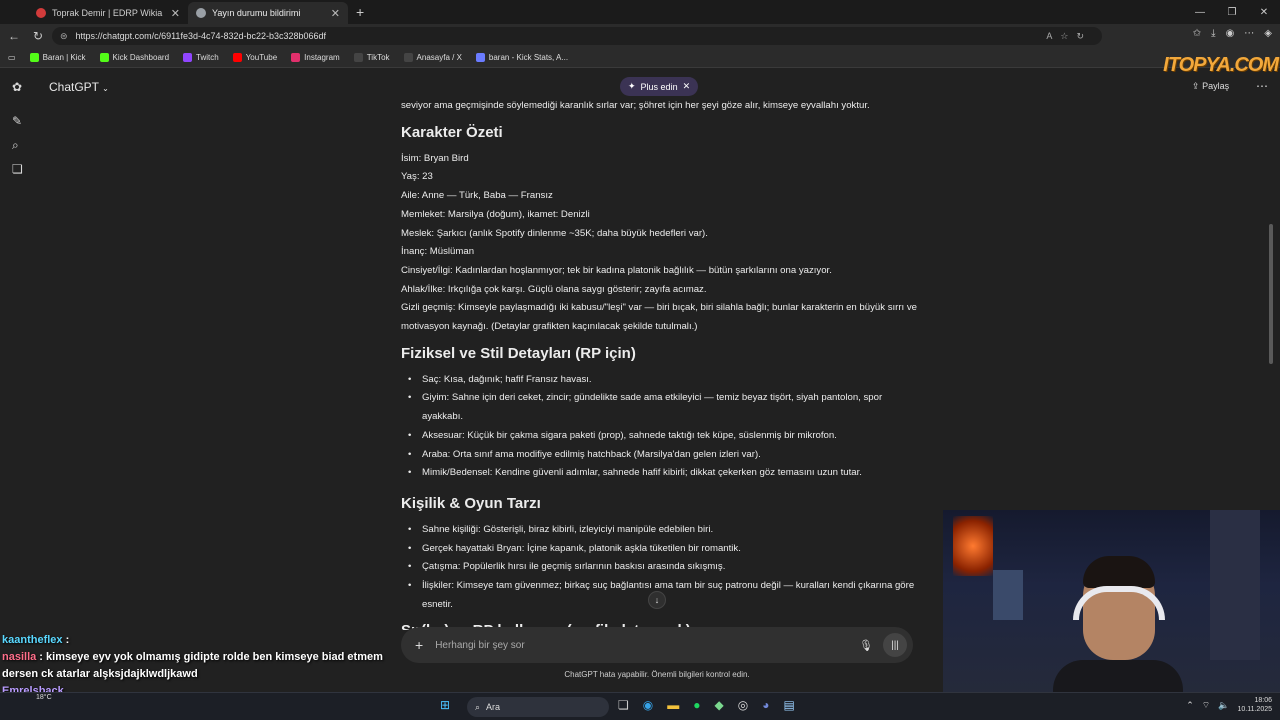 The width and height of the screenshot is (1280, 720). Describe the element at coordinates (1216, 86) in the screenshot. I see `share-label: Paylaş` at that location.